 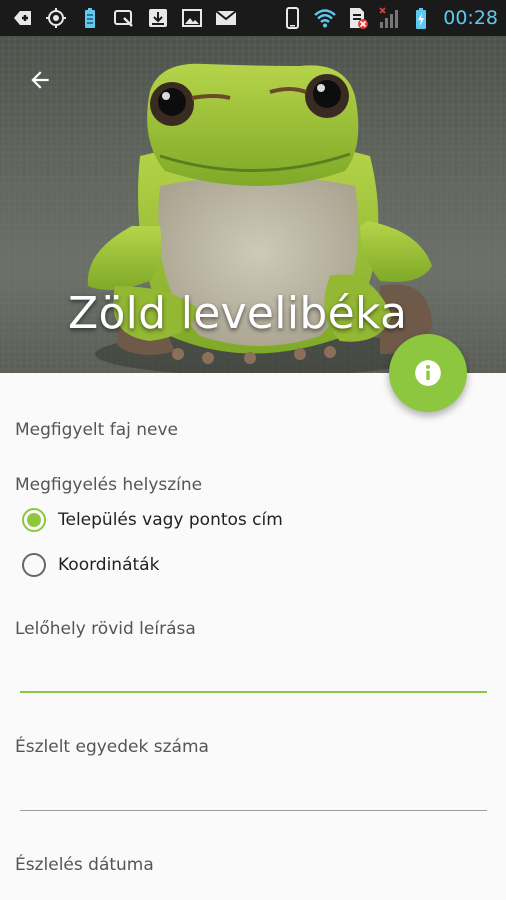 I want to click on info-button, so click(x=428, y=373).